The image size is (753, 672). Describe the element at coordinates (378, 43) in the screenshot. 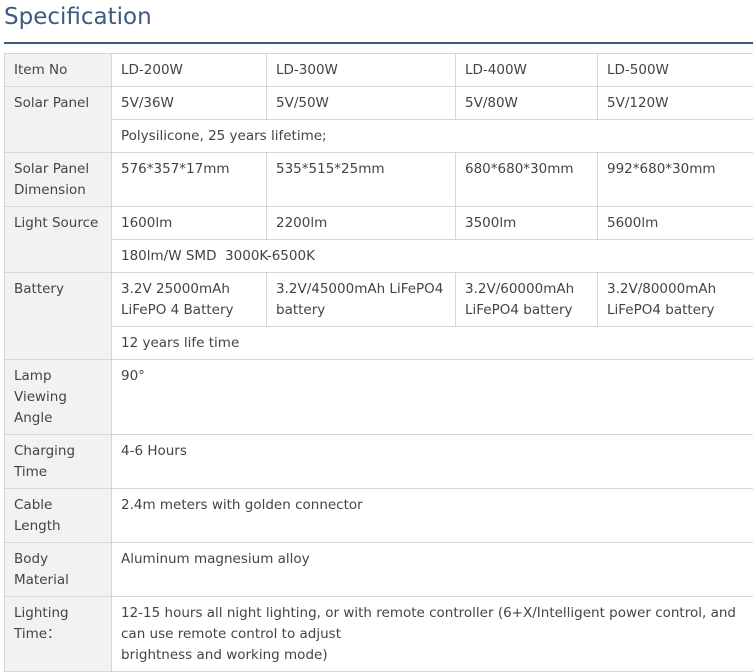

I see `title-divider` at that location.